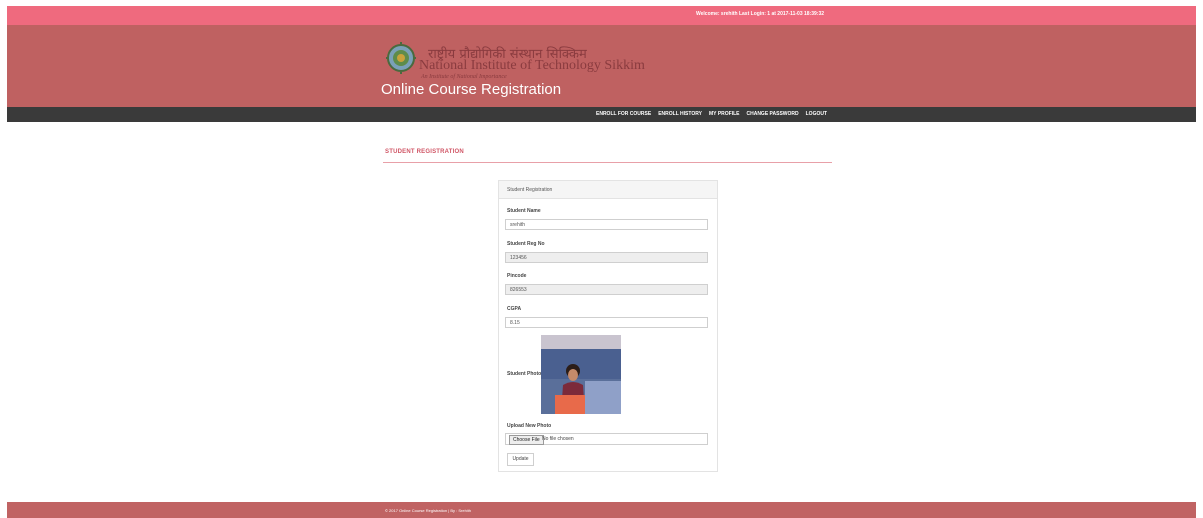  Describe the element at coordinates (724, 114) in the screenshot. I see `nav-my-profile: MY PROFILE` at that location.